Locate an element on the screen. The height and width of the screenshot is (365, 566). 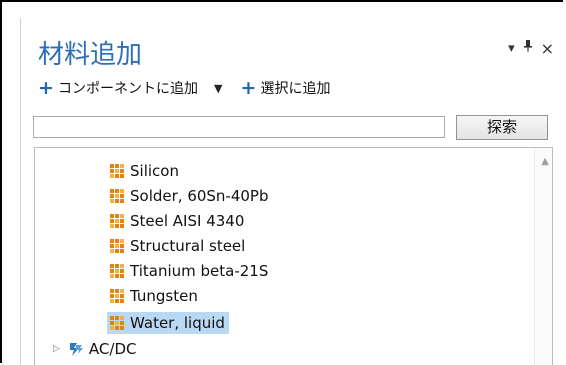
list-item: Structural steel is located at coordinates (177, 246).